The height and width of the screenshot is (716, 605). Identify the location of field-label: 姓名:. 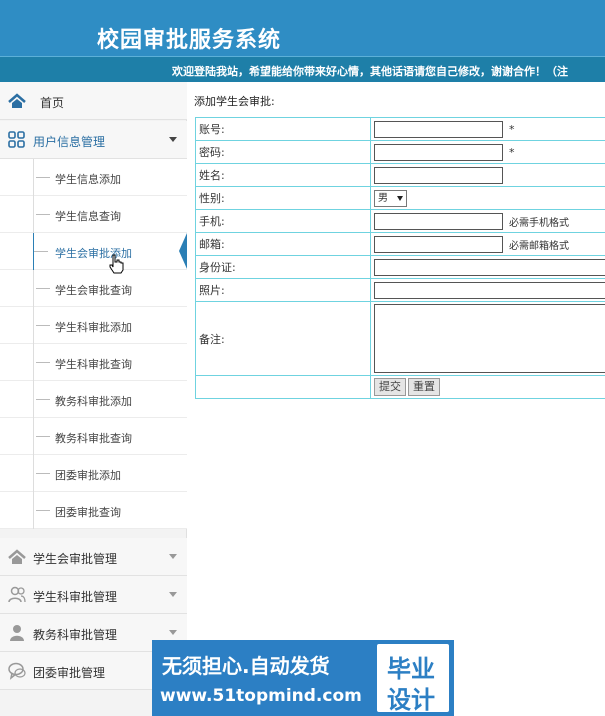
(283, 175).